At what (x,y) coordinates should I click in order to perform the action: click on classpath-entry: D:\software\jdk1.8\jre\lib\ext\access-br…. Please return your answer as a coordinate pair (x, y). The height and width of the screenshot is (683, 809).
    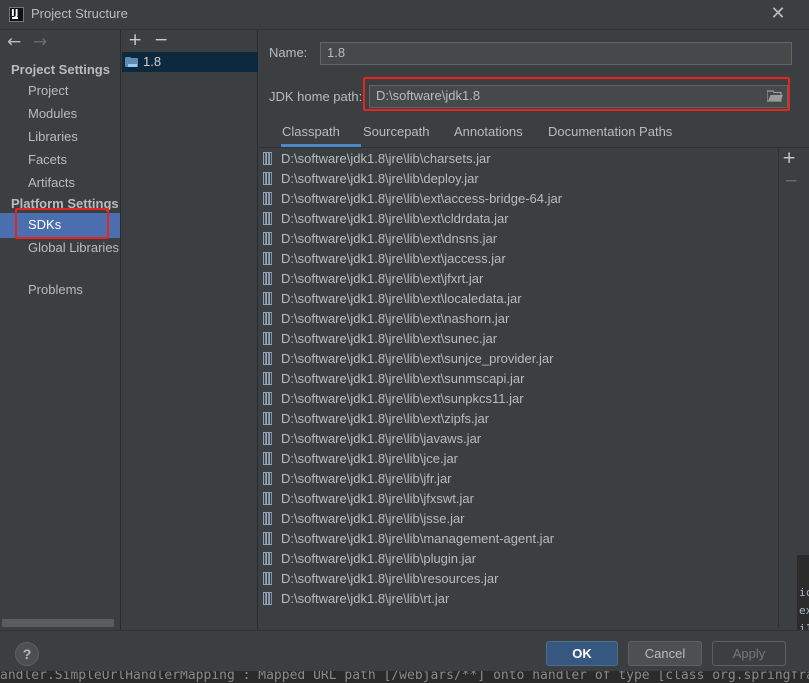
    Looking at the image, I should click on (422, 198).